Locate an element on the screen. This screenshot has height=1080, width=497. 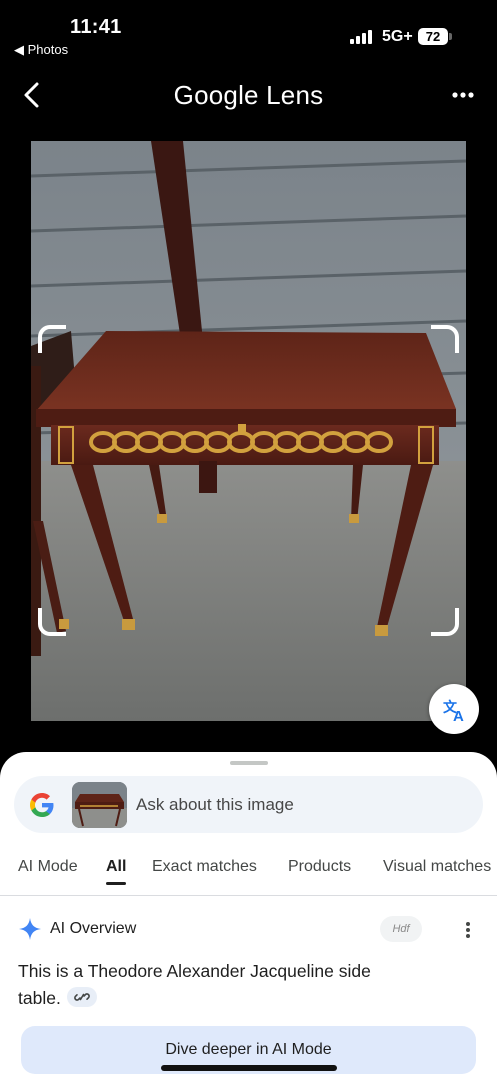
translate-icon: 文 A is located at coordinates (453, 712).